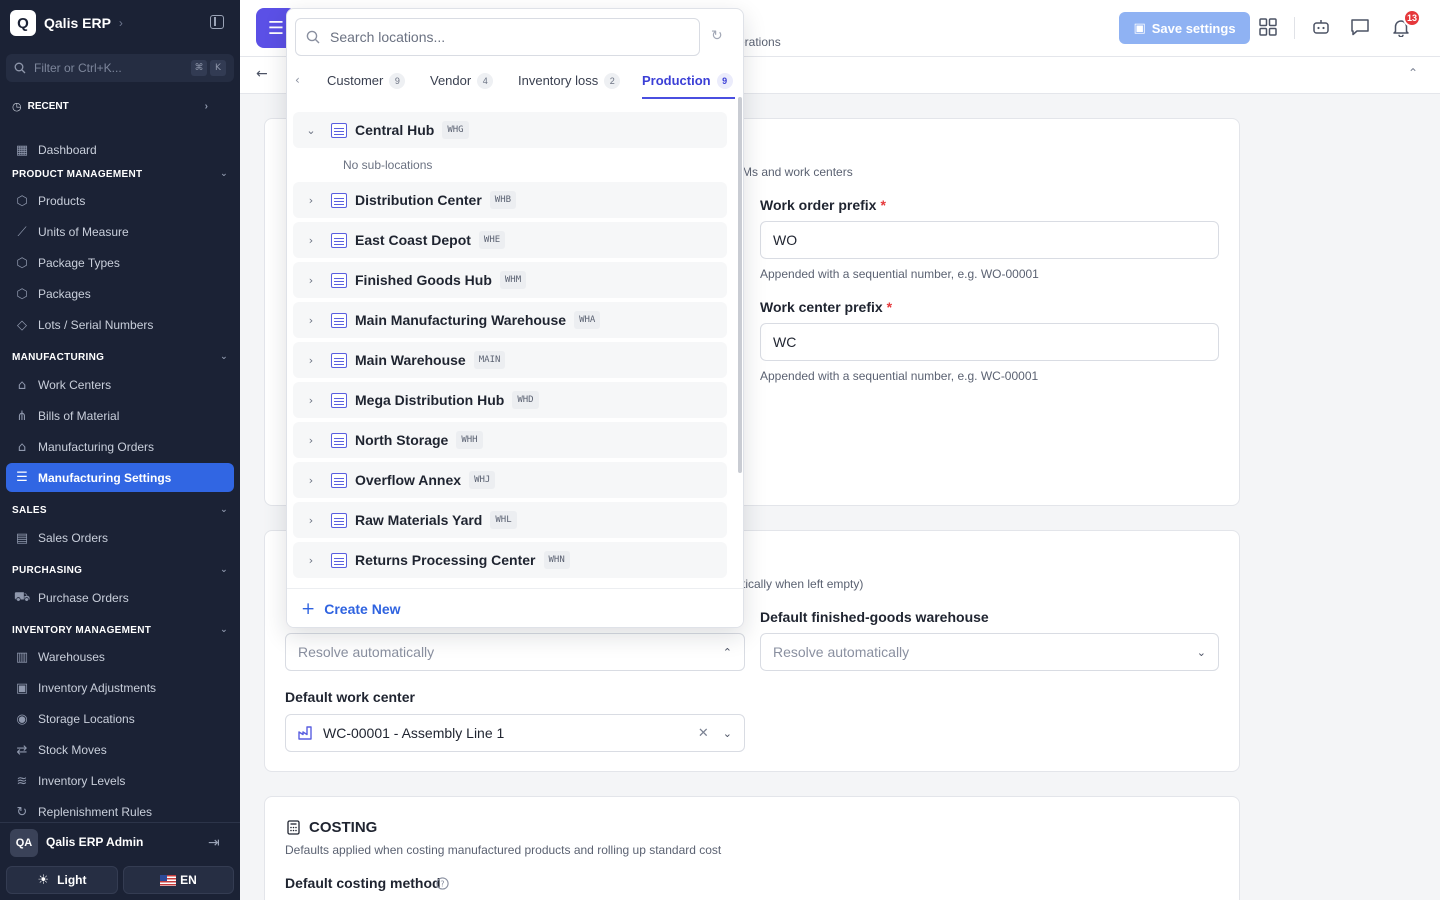  What do you see at coordinates (414, 733) in the screenshot?
I see `select-value: WC-00001 - Assembly Line 1` at bounding box center [414, 733].